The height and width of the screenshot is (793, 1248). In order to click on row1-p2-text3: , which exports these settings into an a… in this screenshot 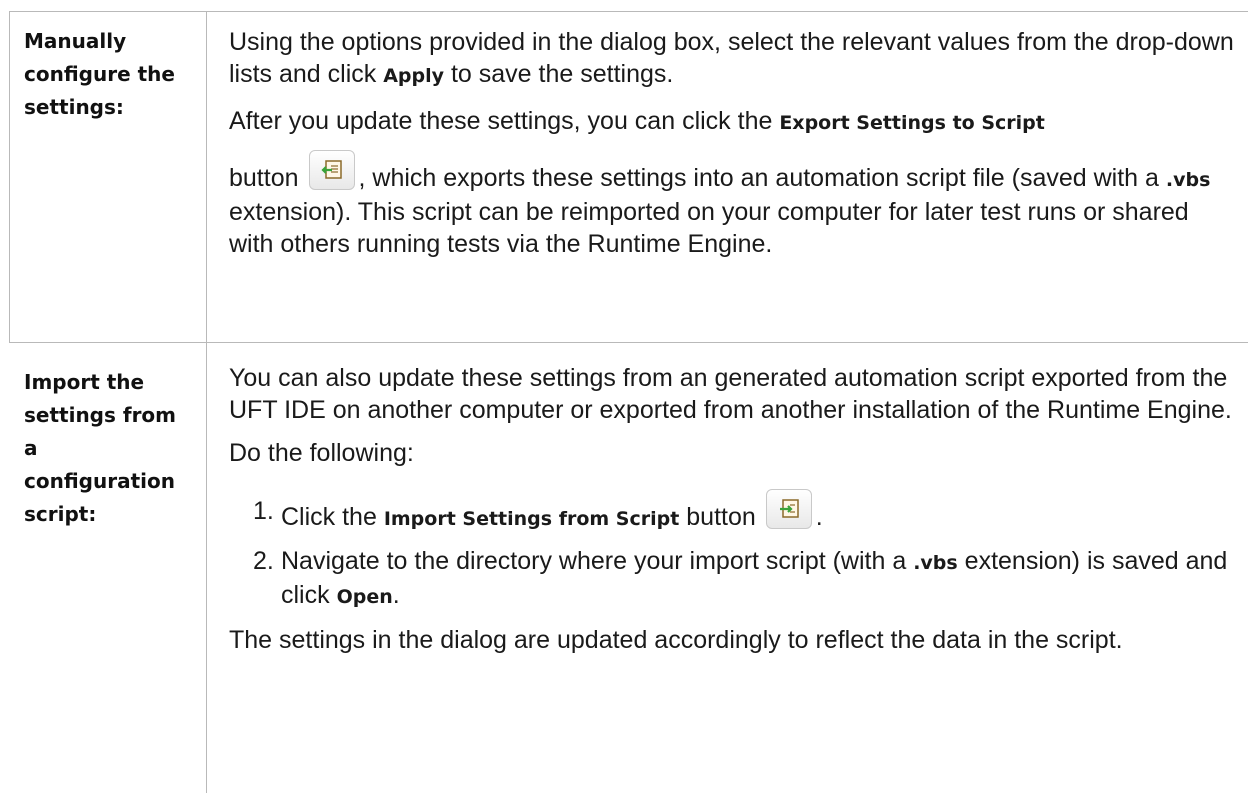, I will do `click(762, 178)`.